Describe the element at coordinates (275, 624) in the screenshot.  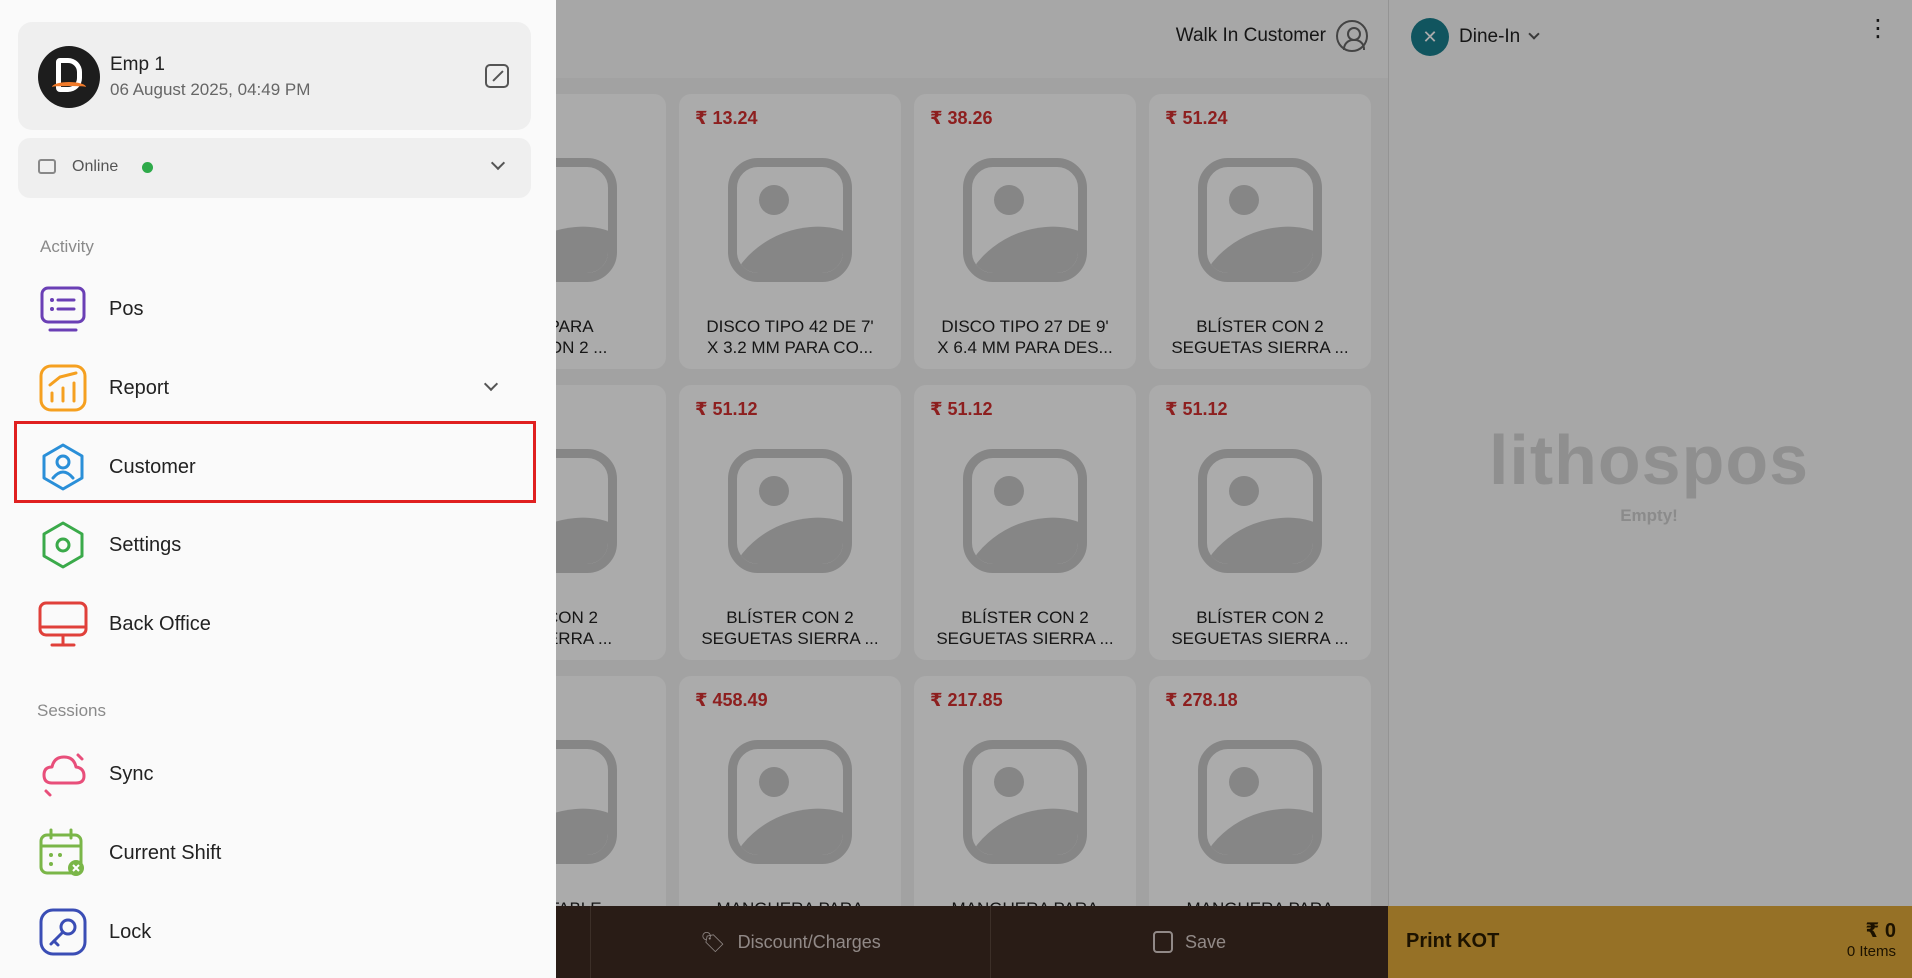
I see `menu-item-back-office: Back Office` at that location.